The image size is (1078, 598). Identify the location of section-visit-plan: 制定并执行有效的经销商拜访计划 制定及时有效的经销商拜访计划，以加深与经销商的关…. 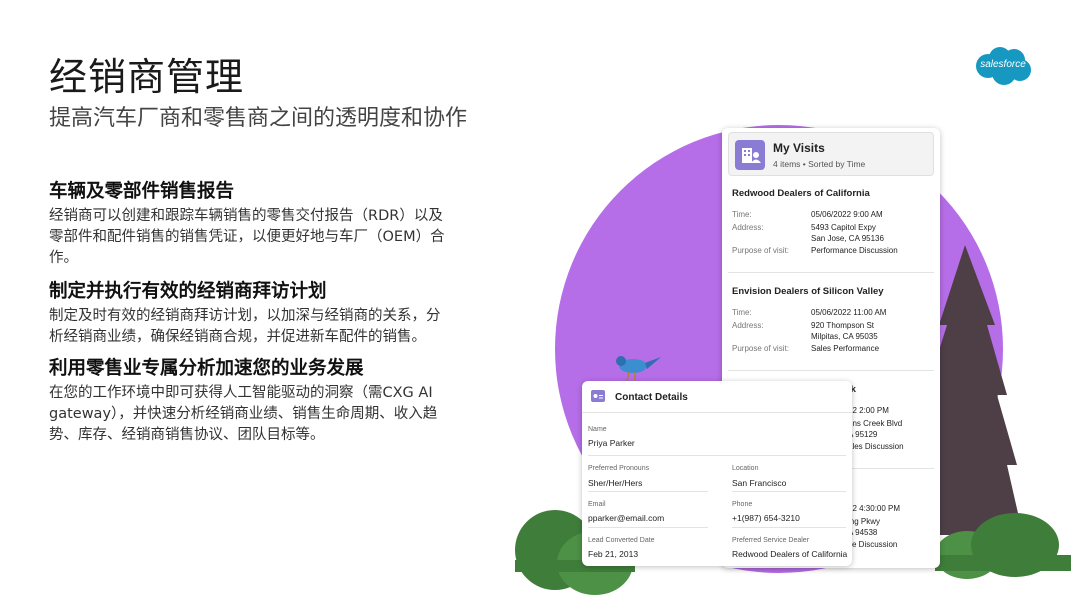
(279, 314).